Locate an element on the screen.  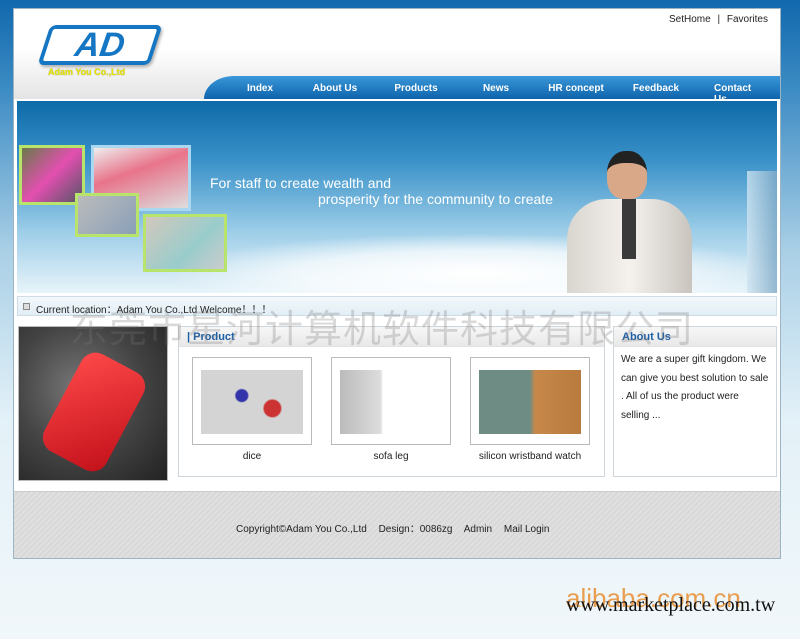
bullet-icon is located at coordinates (26, 306).